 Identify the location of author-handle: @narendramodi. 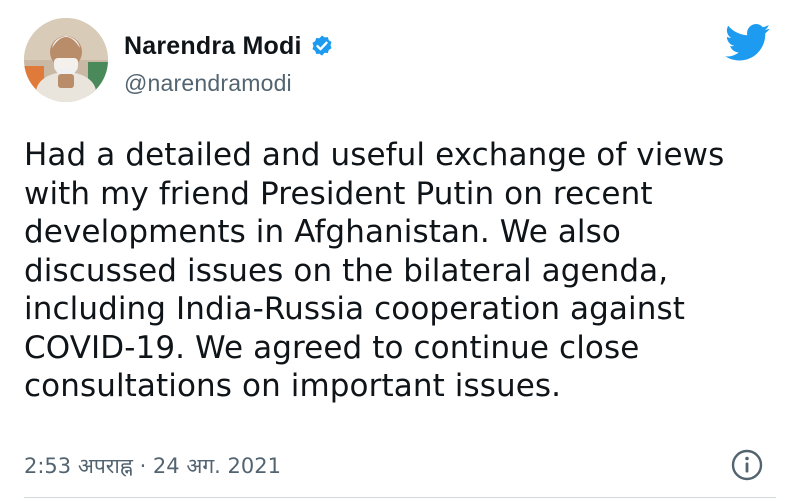
(229, 83).